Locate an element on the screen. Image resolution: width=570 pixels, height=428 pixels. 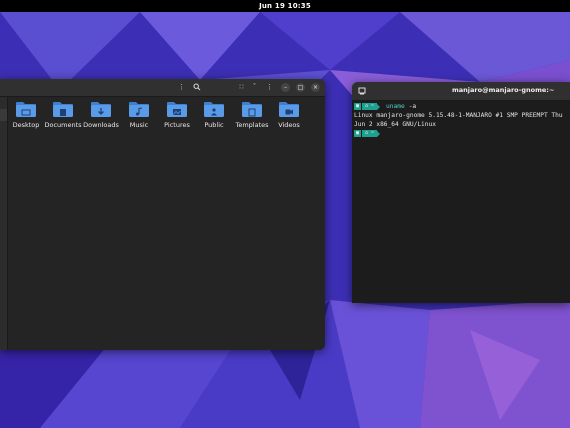
menu-dots-icon: ⋮ is located at coordinates (181, 87).